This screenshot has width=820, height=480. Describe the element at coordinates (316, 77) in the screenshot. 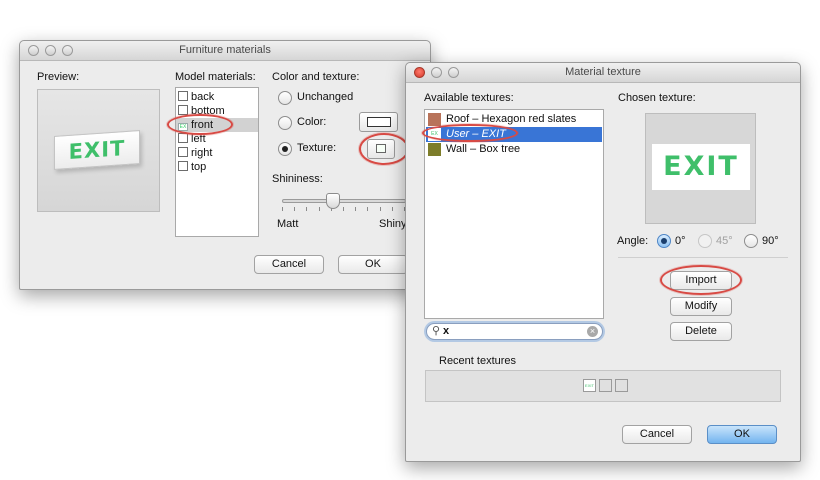

I see `color-texture-label: Color and texture:` at that location.